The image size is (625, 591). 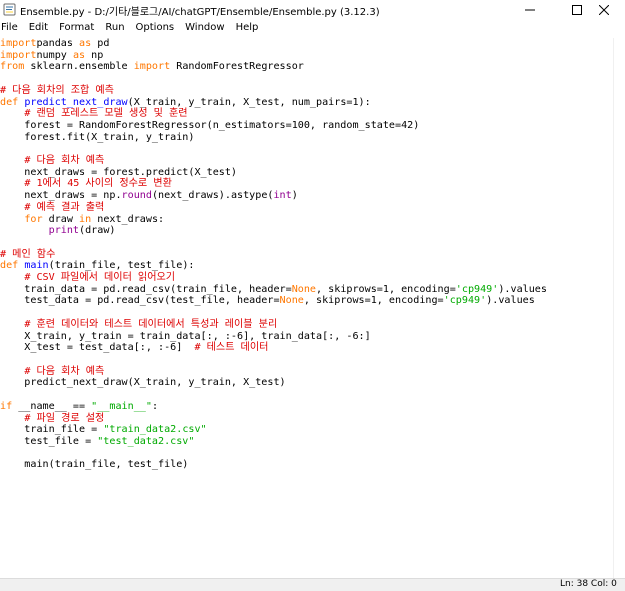 I want to click on minimize-button, so click(x=530, y=10).